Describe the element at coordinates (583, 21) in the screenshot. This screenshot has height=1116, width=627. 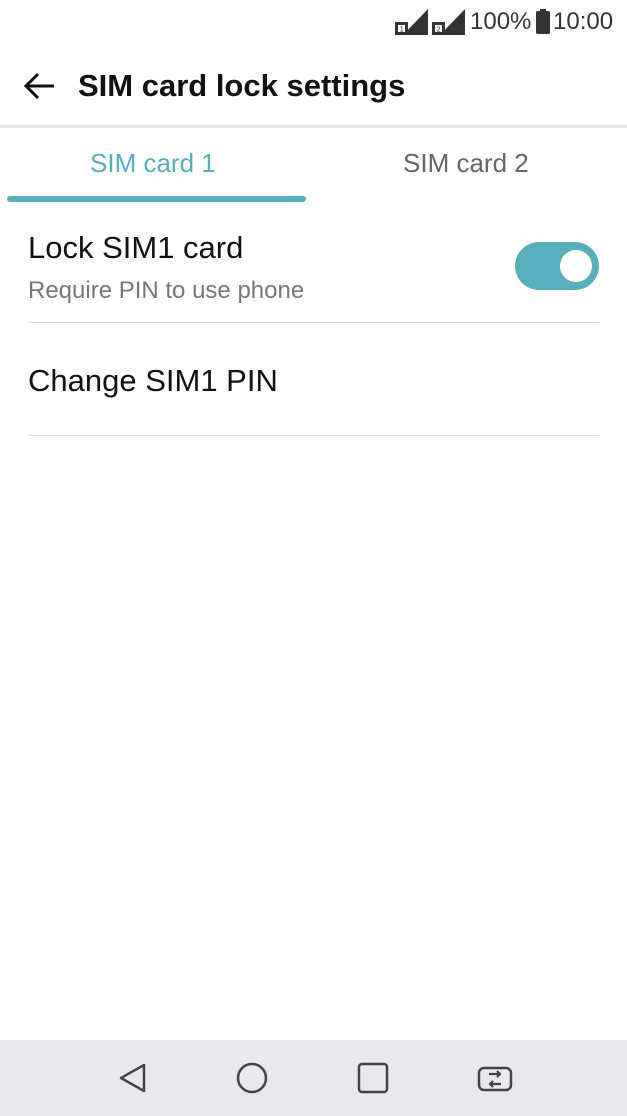
I see `clock: 10:00` at that location.